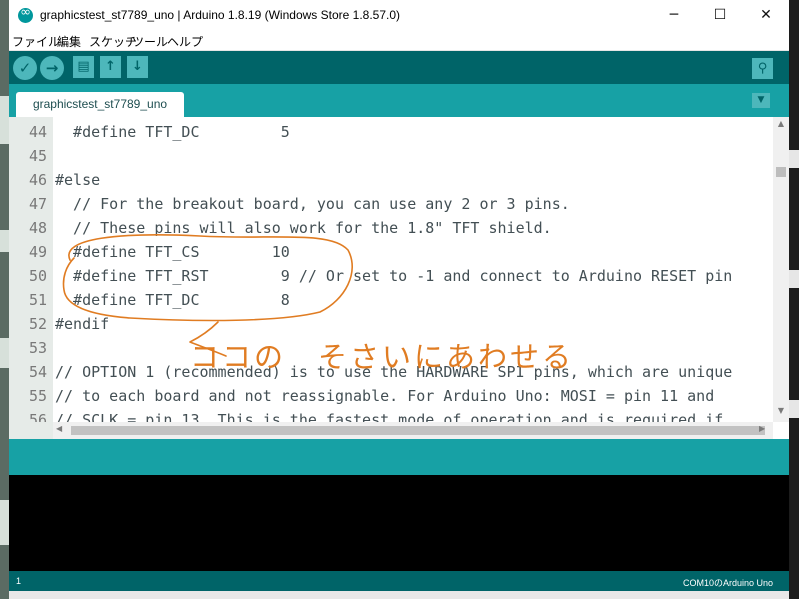  What do you see at coordinates (418, 430) in the screenshot?
I see `horizontal-scroll-thumb` at bounding box center [418, 430].